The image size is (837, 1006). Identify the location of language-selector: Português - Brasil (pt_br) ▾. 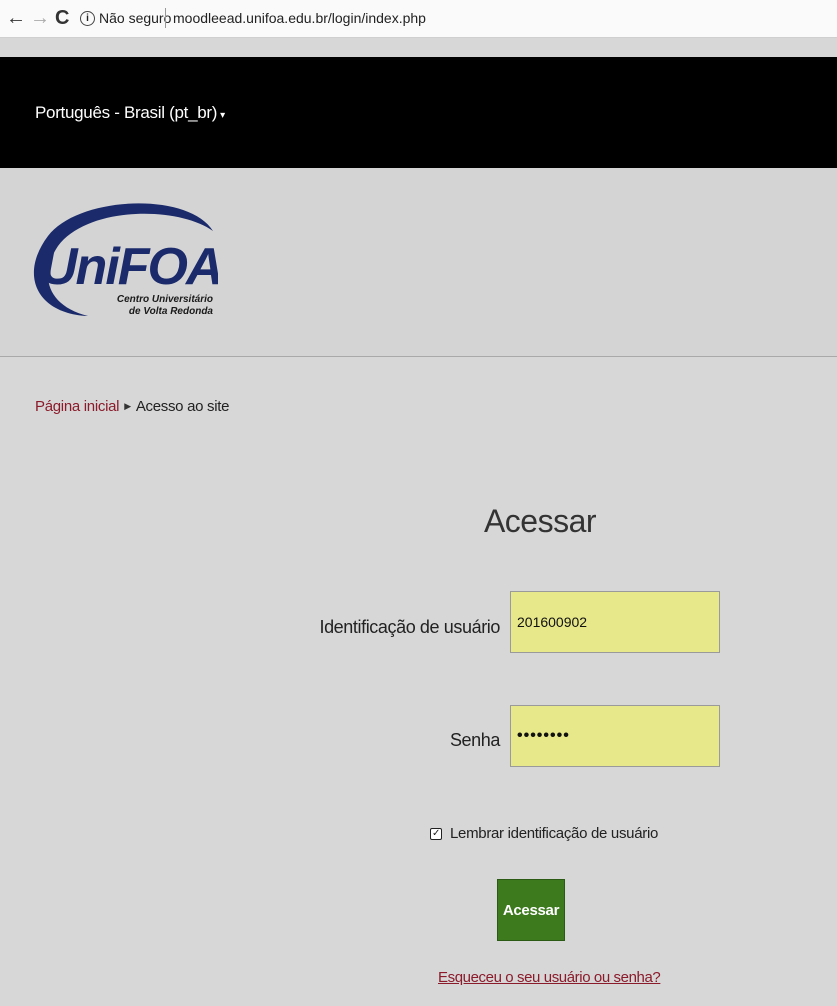
(130, 113).